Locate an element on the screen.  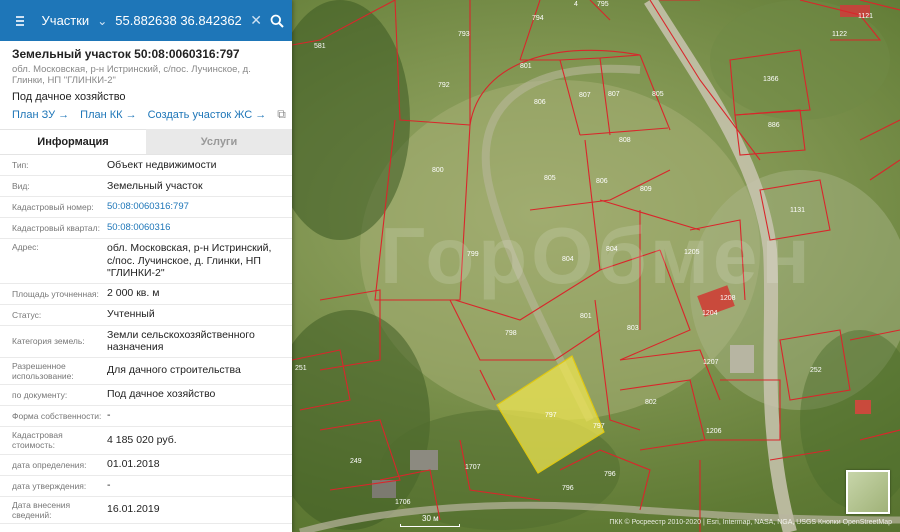
tab-info: Информация is located at coordinates (73, 141).